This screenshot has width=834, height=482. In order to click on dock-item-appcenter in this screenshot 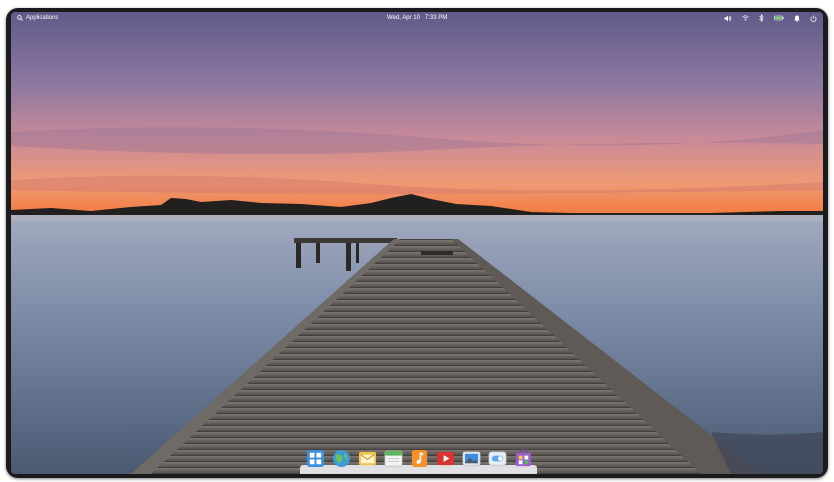, I will do `click(523, 458)`.